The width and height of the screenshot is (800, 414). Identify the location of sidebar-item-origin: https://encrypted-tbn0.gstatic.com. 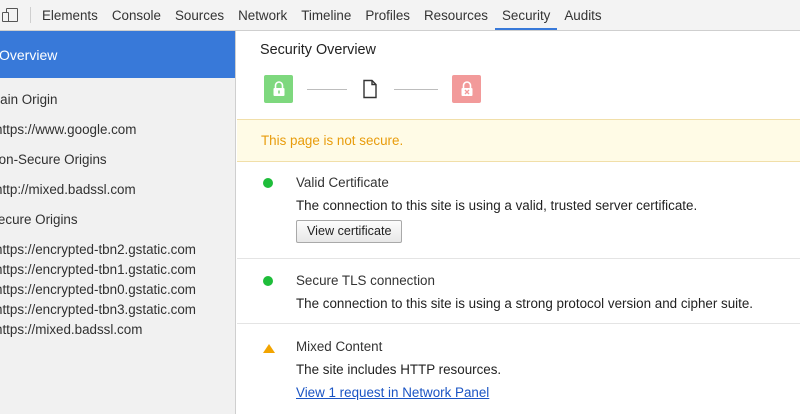
(117, 290).